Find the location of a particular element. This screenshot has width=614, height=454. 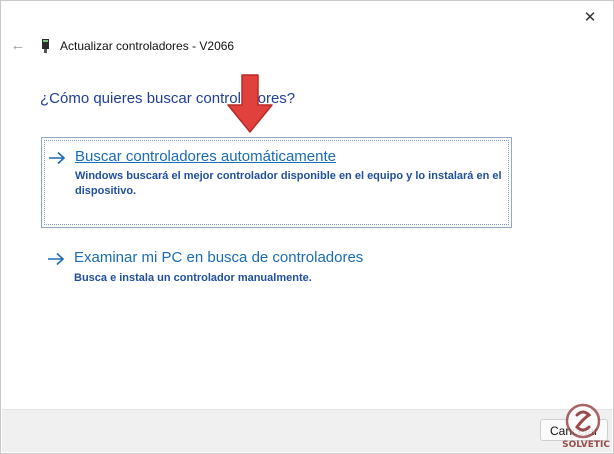

back-arrow-icon: ← is located at coordinates (18, 45).